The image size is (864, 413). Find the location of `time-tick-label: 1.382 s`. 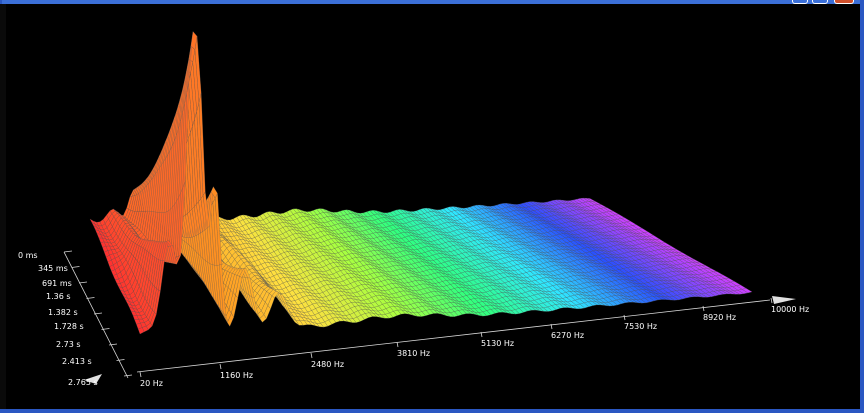

time-tick-label: 1.382 s is located at coordinates (63, 312).